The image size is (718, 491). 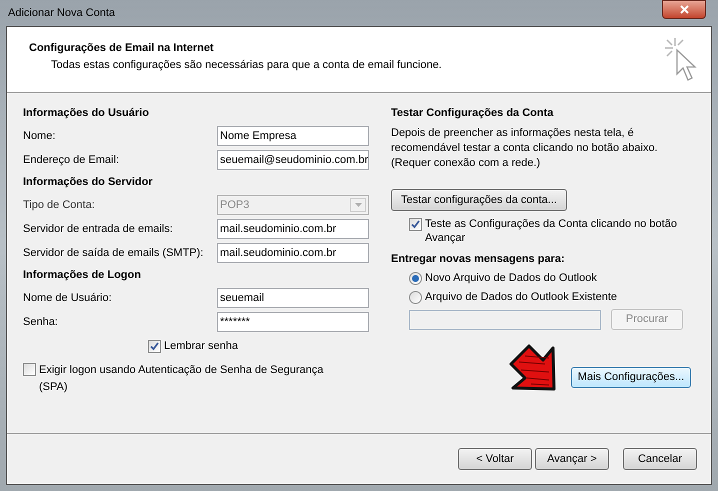 I want to click on checkbox-label: Lembrar senha, so click(x=201, y=346).